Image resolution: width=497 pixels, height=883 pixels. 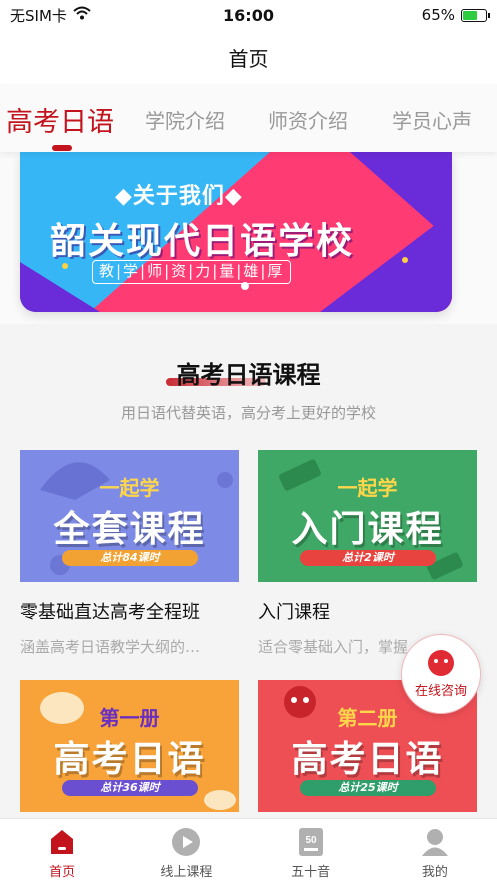 What do you see at coordinates (186, 842) in the screenshot?
I see `play-icon` at bounding box center [186, 842].